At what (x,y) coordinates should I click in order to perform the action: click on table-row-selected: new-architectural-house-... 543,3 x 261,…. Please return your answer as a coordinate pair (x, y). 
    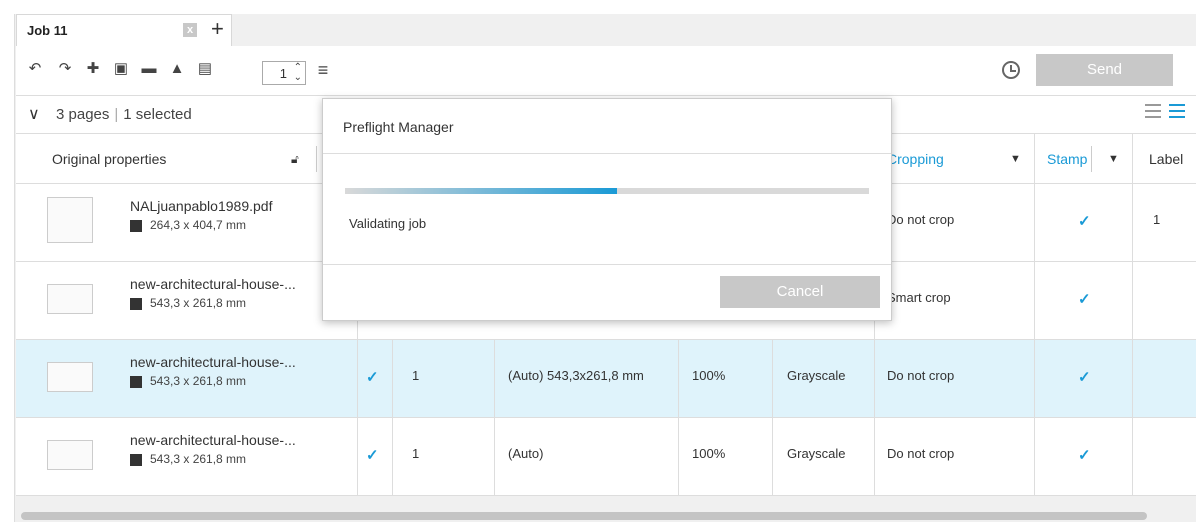
    Looking at the image, I should click on (606, 379).